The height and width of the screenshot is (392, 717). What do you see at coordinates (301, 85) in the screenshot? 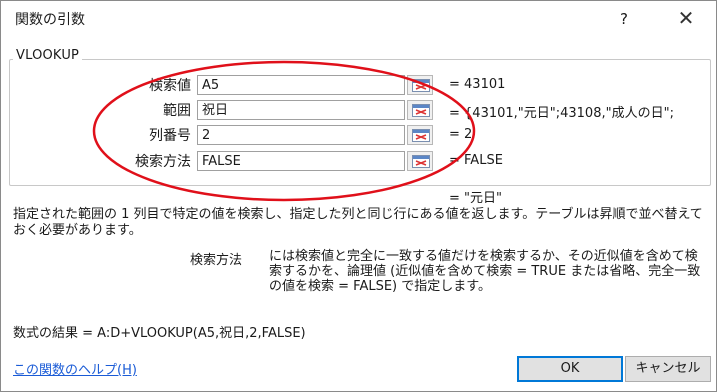
I see `lookup-value-input: A5` at bounding box center [301, 85].